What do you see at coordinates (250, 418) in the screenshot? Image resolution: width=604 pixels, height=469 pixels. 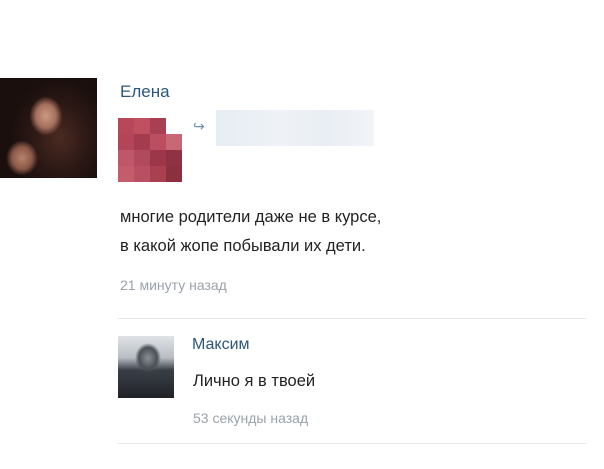 I see `comment-timestamp: 53 секунды назад` at bounding box center [250, 418].